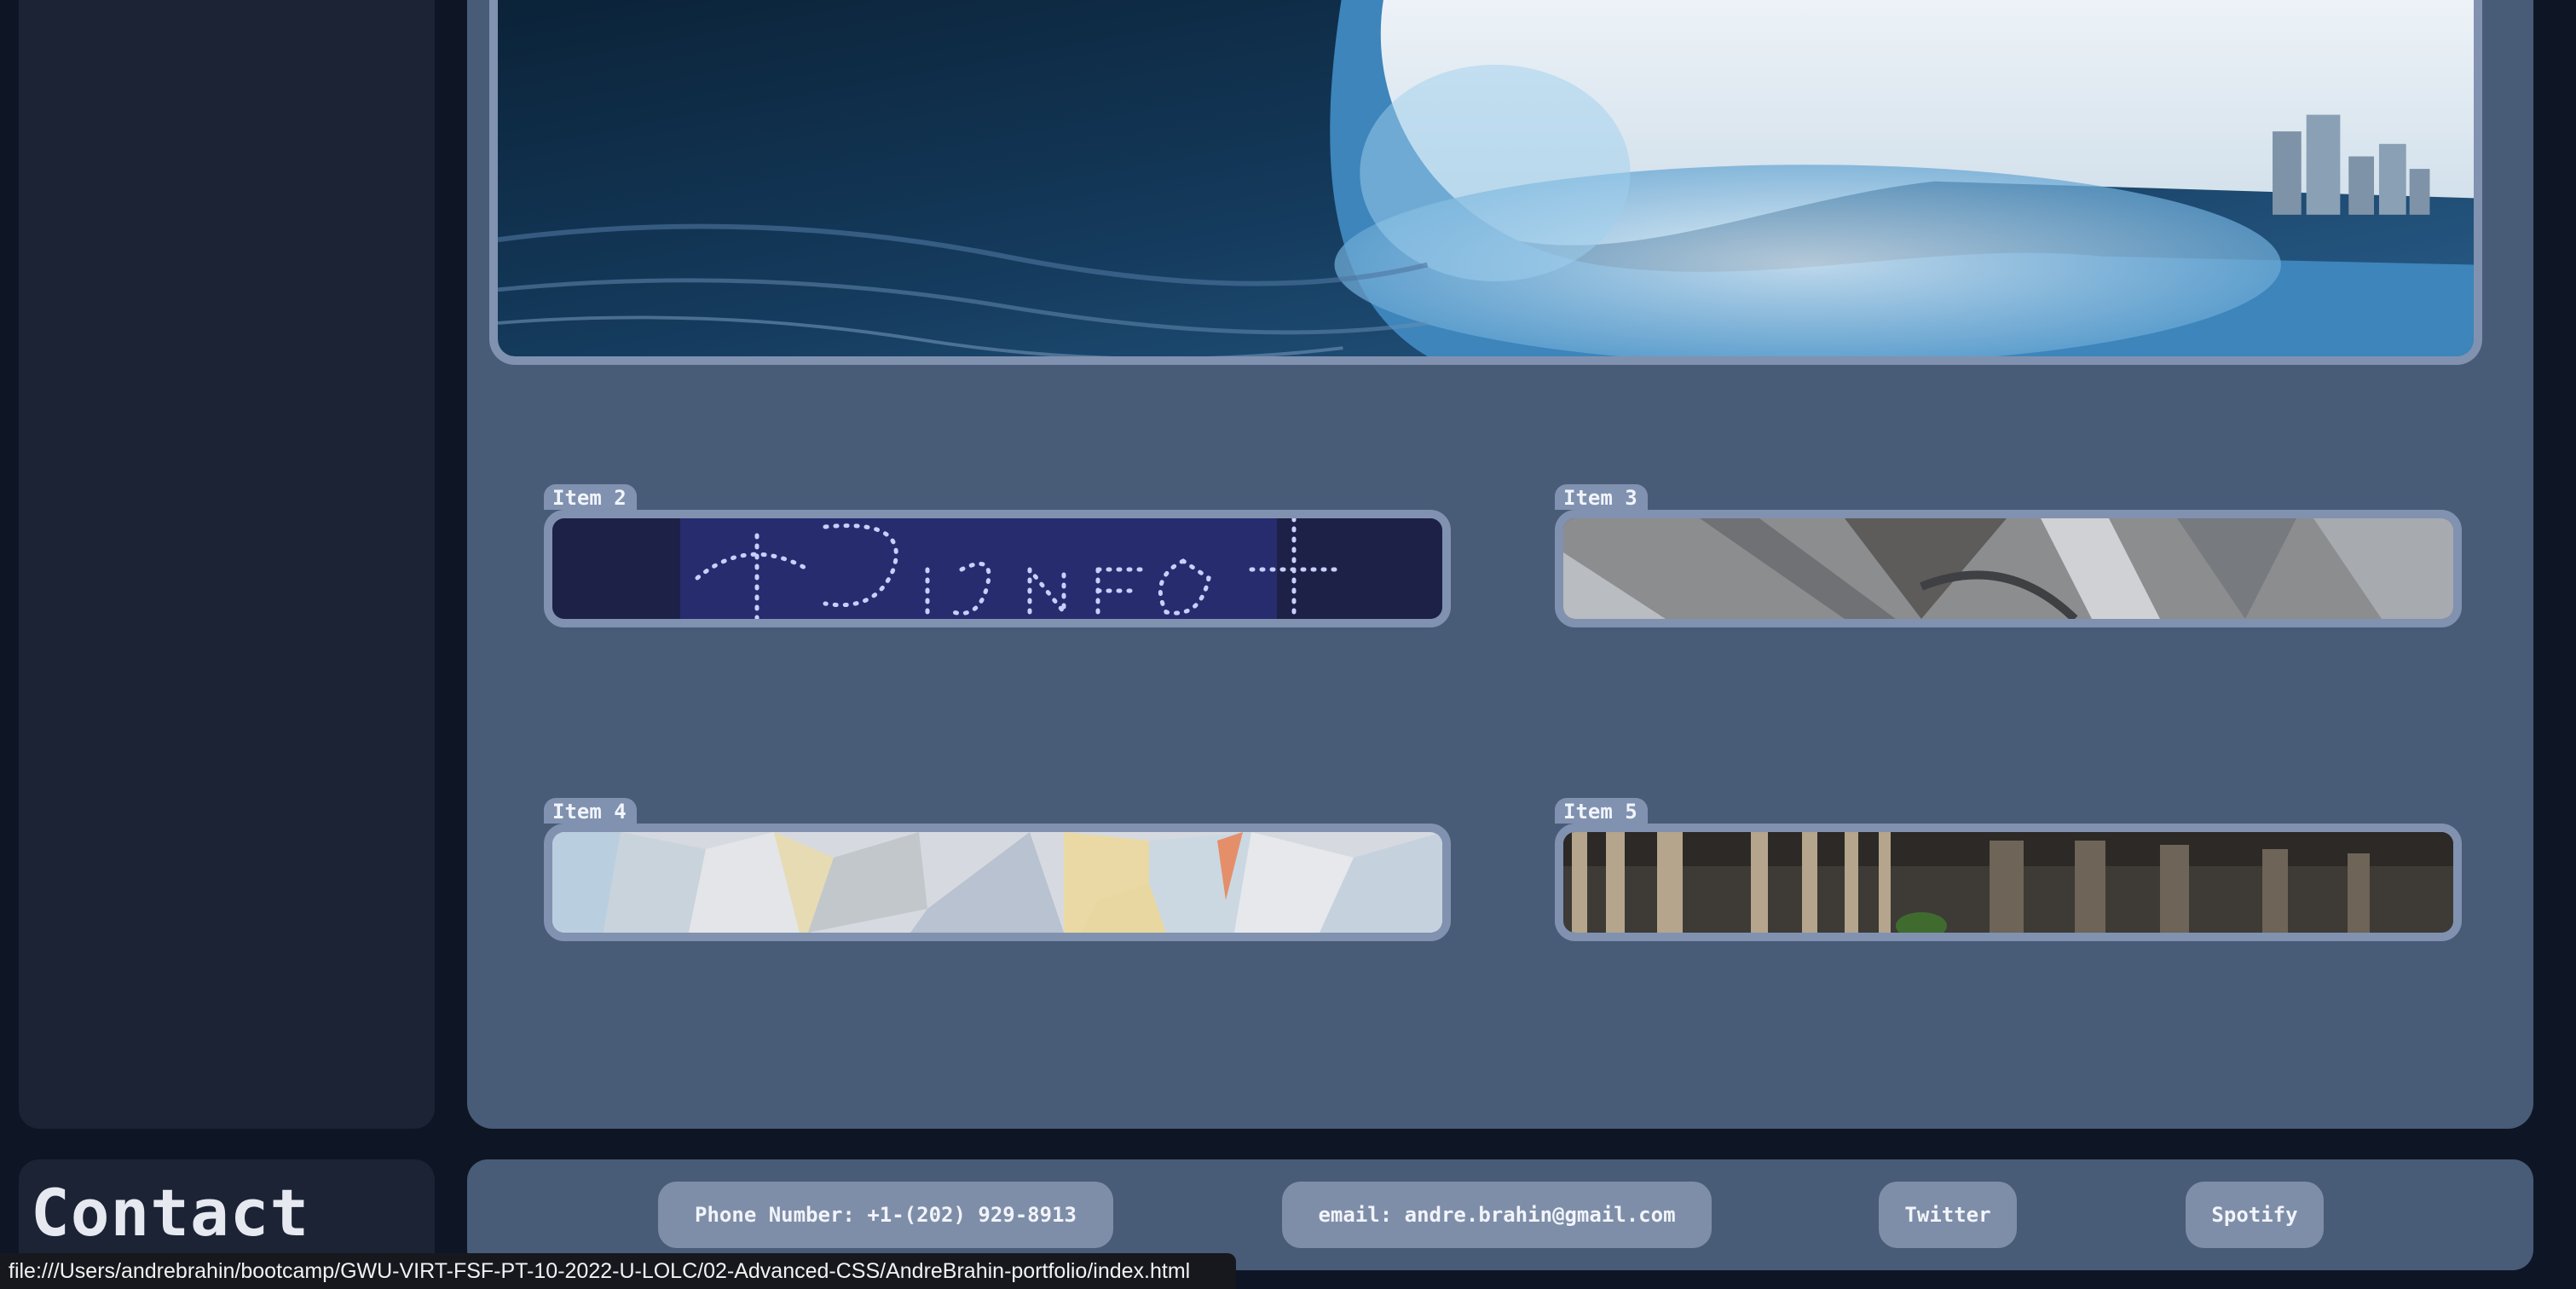 The image size is (2576, 1289). What do you see at coordinates (997, 882) in the screenshot?
I see `item-4-image` at bounding box center [997, 882].